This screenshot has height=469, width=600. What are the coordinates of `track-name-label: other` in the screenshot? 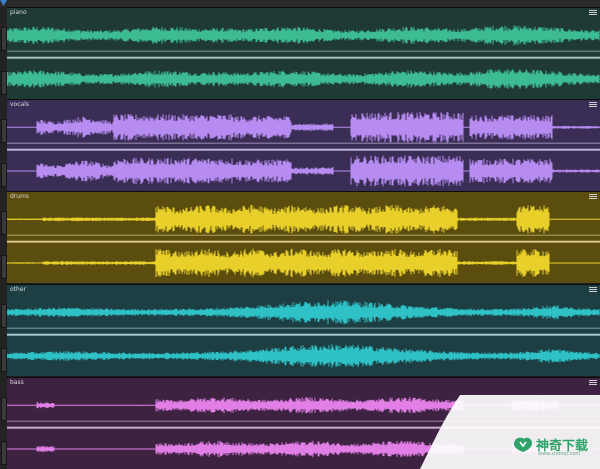 It's located at (18, 289).